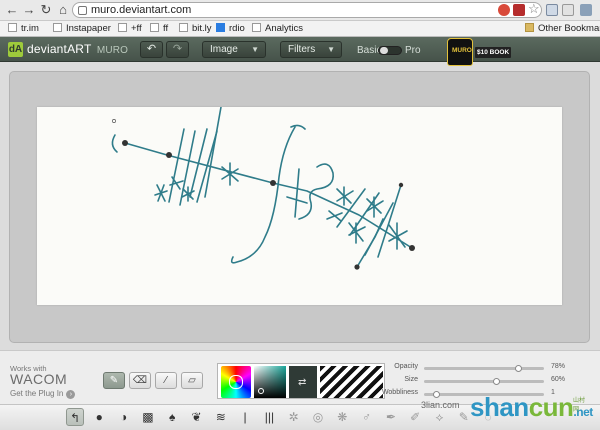 The height and width of the screenshot is (430, 600). Describe the element at coordinates (297, 193) in the screenshot. I see `stroke-cross` at that location.